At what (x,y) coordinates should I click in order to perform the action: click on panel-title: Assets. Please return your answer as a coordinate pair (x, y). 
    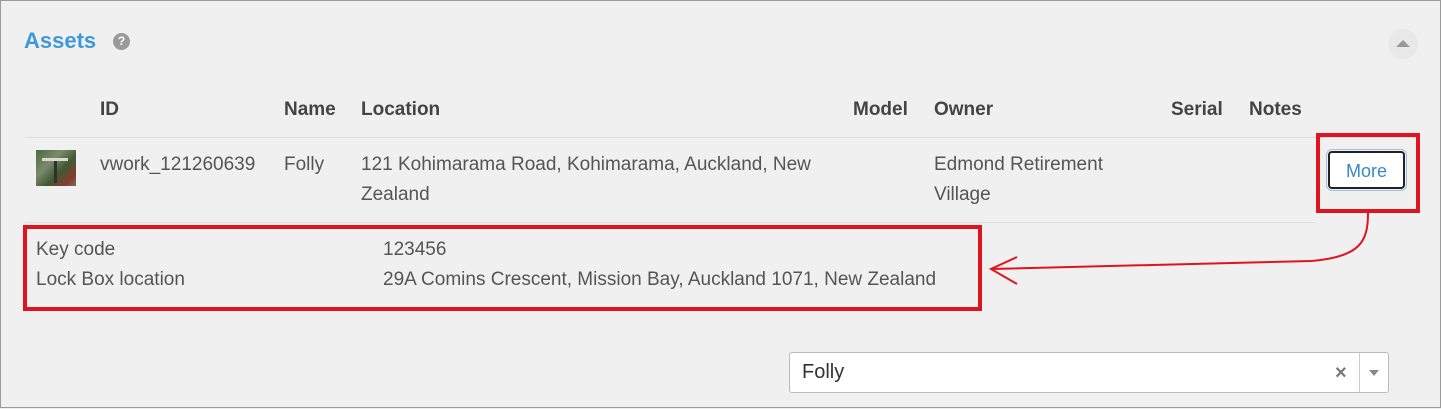
    Looking at the image, I should click on (60, 40).